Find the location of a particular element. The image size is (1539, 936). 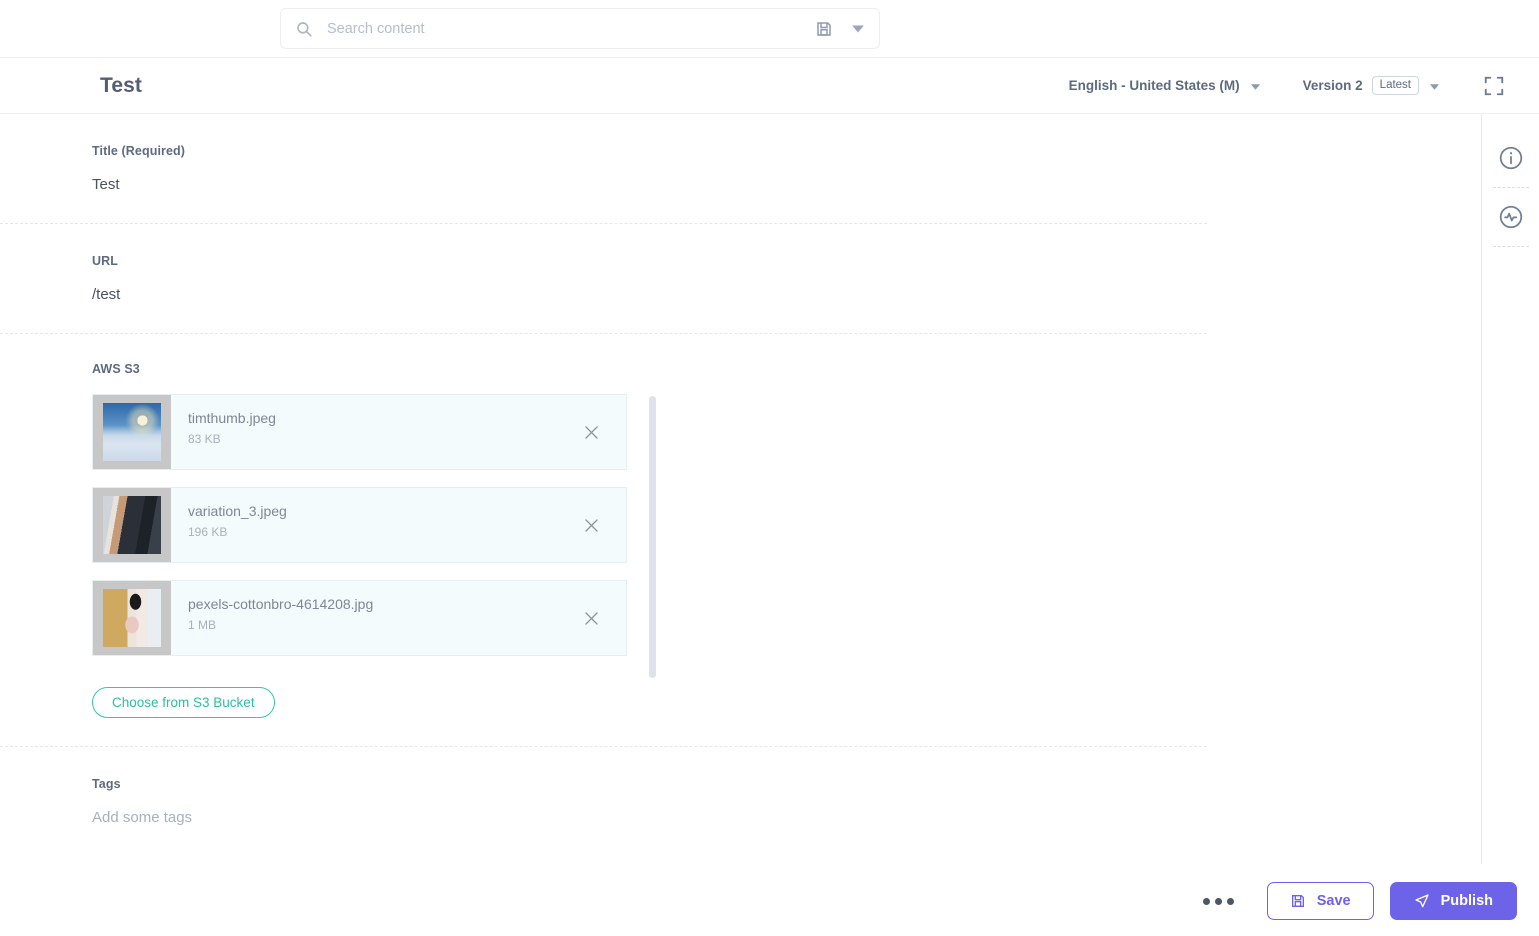

send-paper-plane-icon is located at coordinates (1422, 901).